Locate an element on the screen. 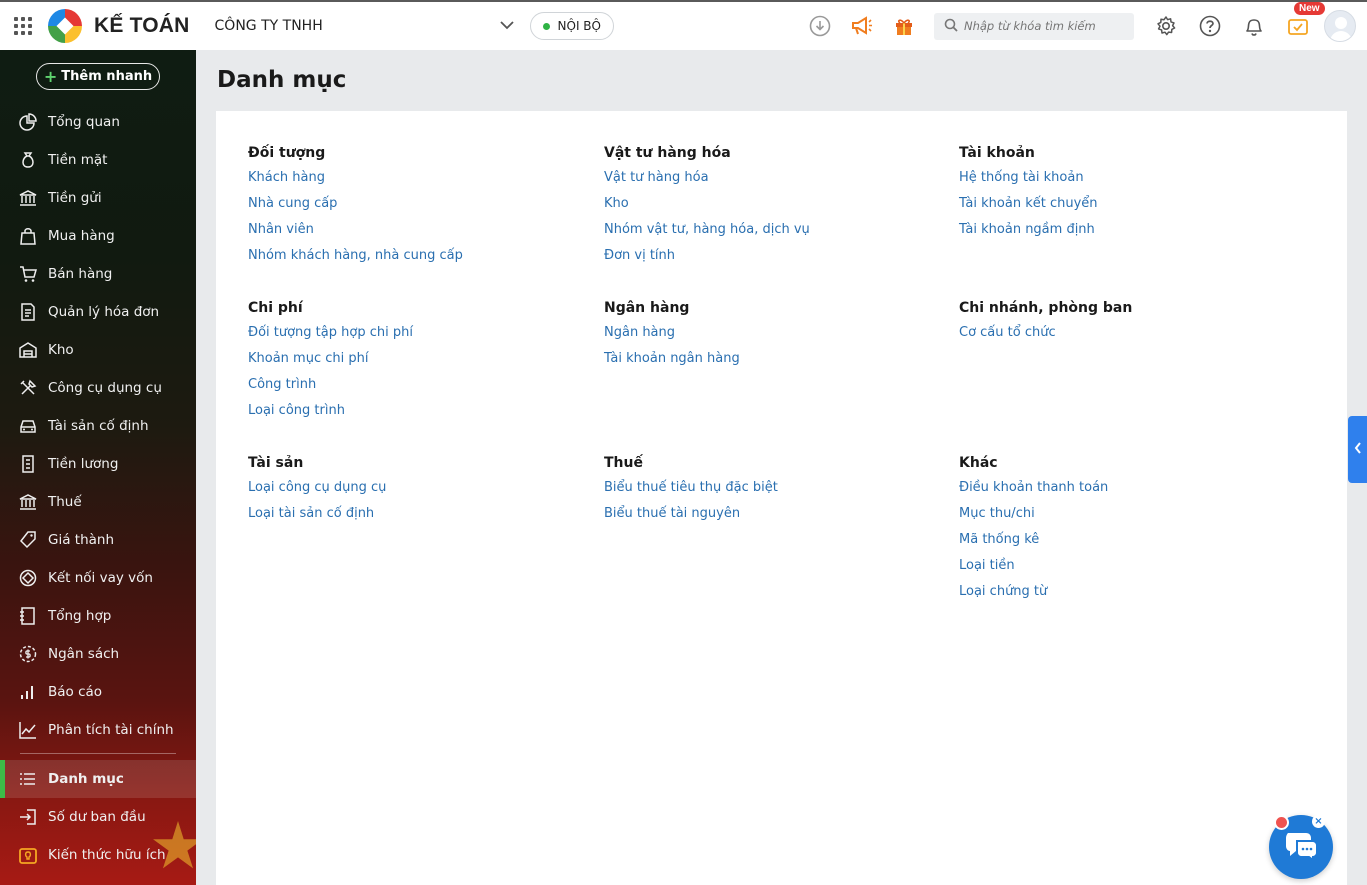  catalog-link: Vật tư hàng hóa is located at coordinates (769, 181).